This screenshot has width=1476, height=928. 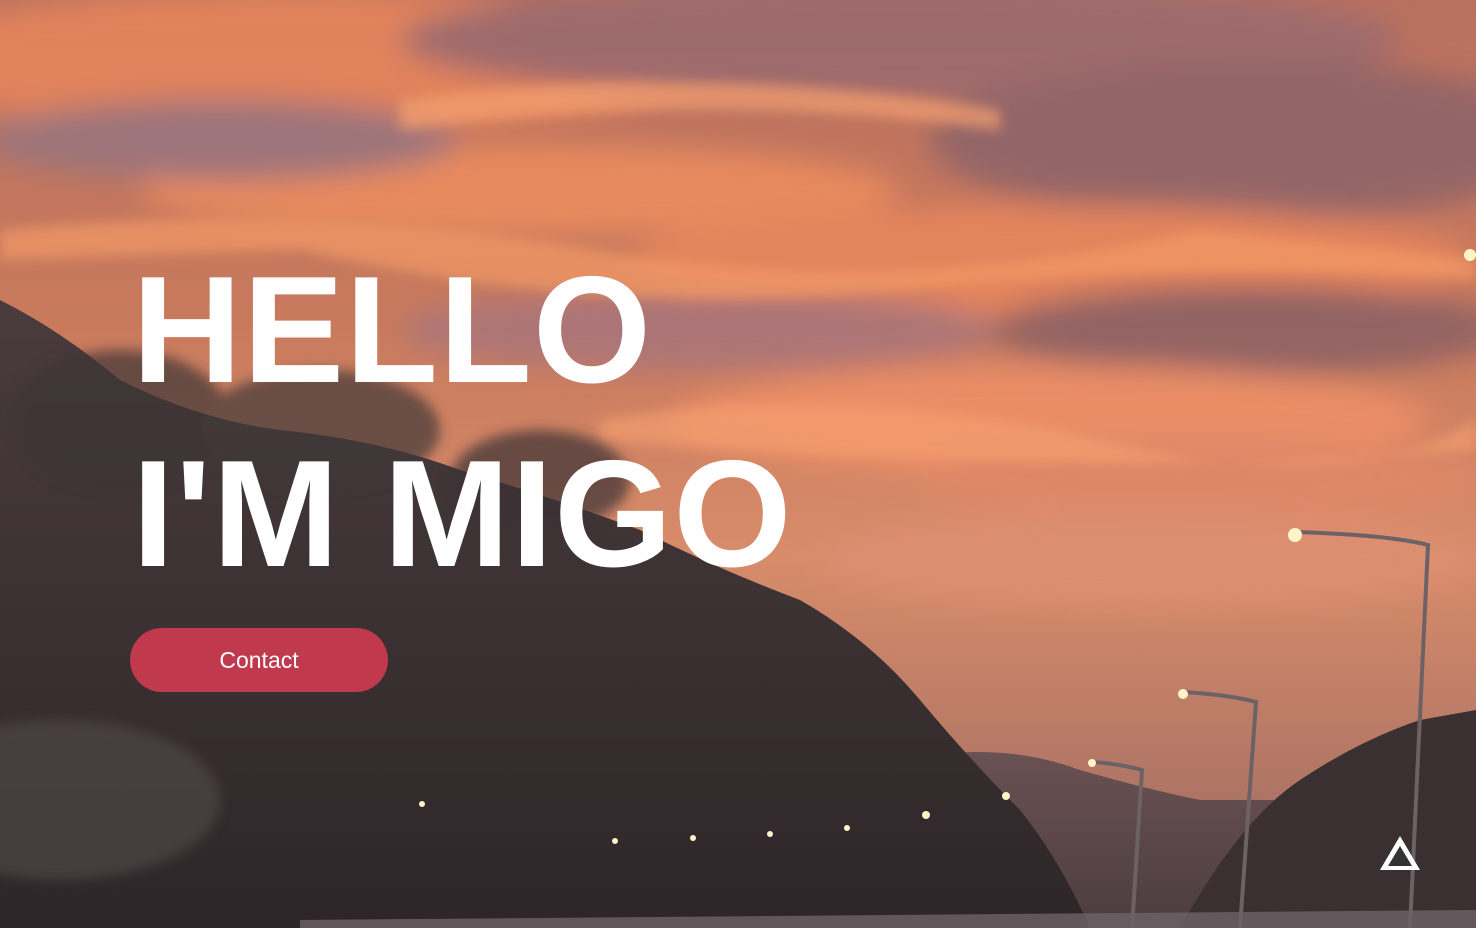 What do you see at coordinates (392, 330) in the screenshot?
I see `hero-heading-line1: HELLO` at bounding box center [392, 330].